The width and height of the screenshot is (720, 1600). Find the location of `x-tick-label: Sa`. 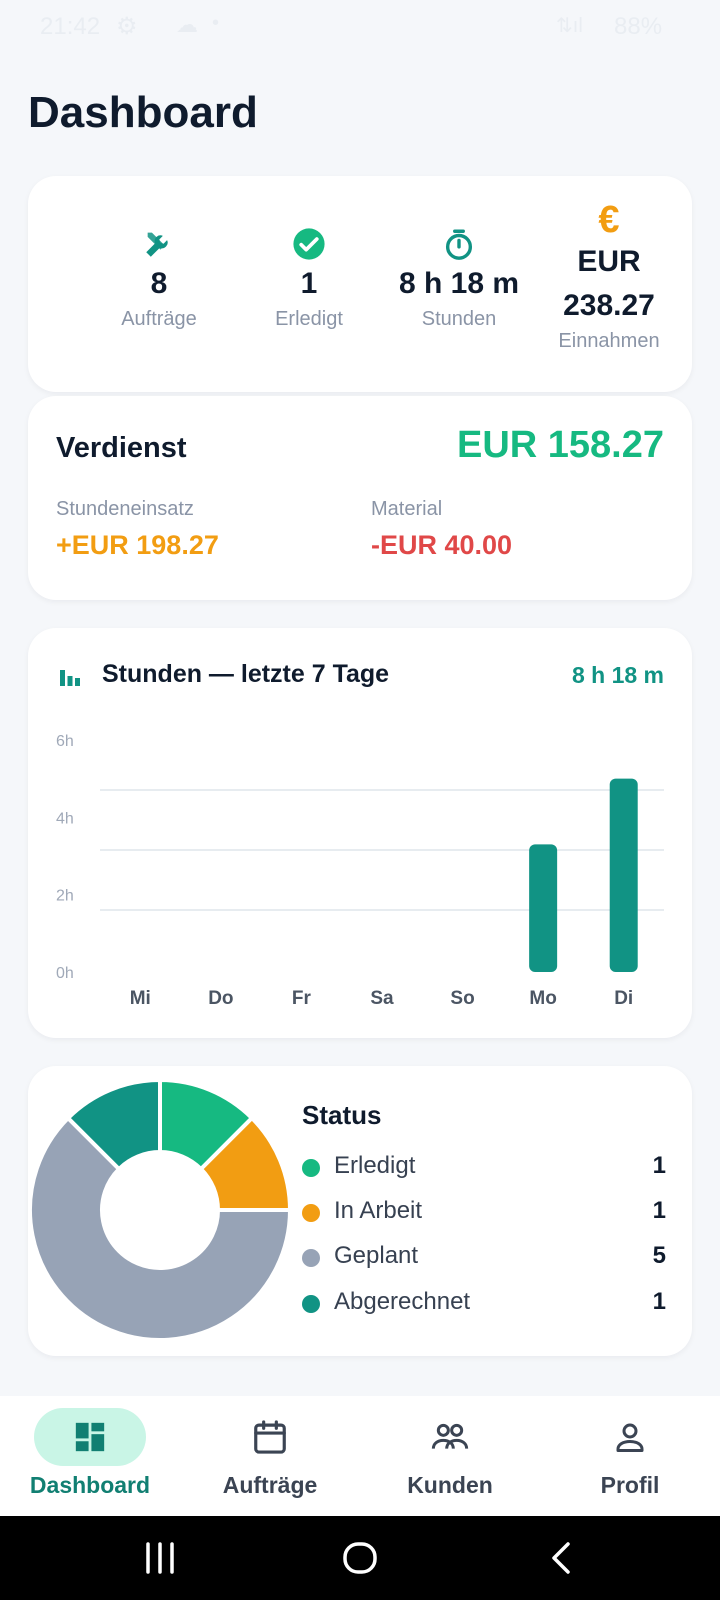

x-tick-label: Sa is located at coordinates (382, 998).